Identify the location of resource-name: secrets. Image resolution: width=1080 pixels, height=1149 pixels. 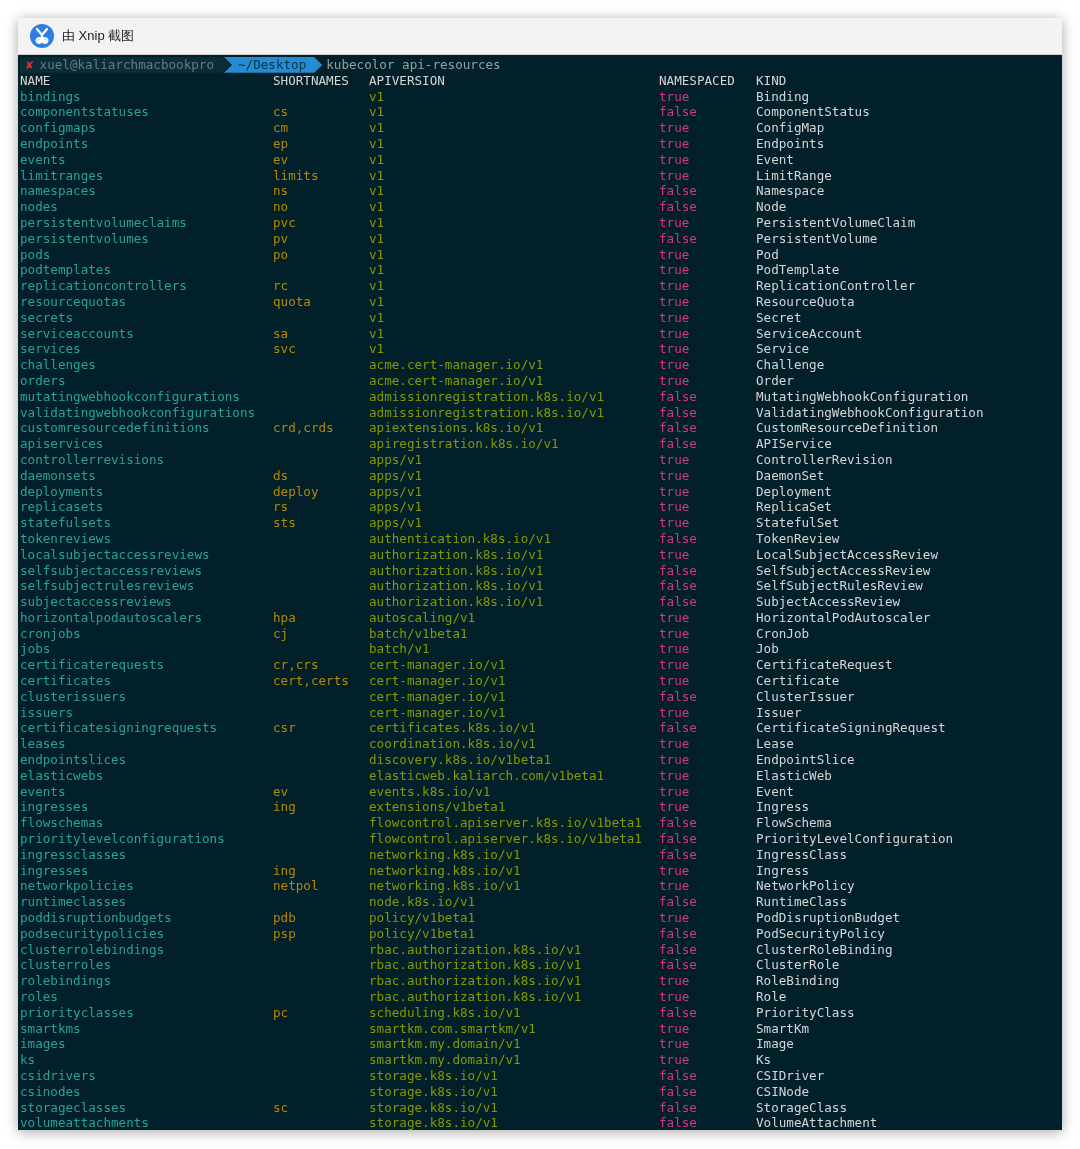
(47, 317).